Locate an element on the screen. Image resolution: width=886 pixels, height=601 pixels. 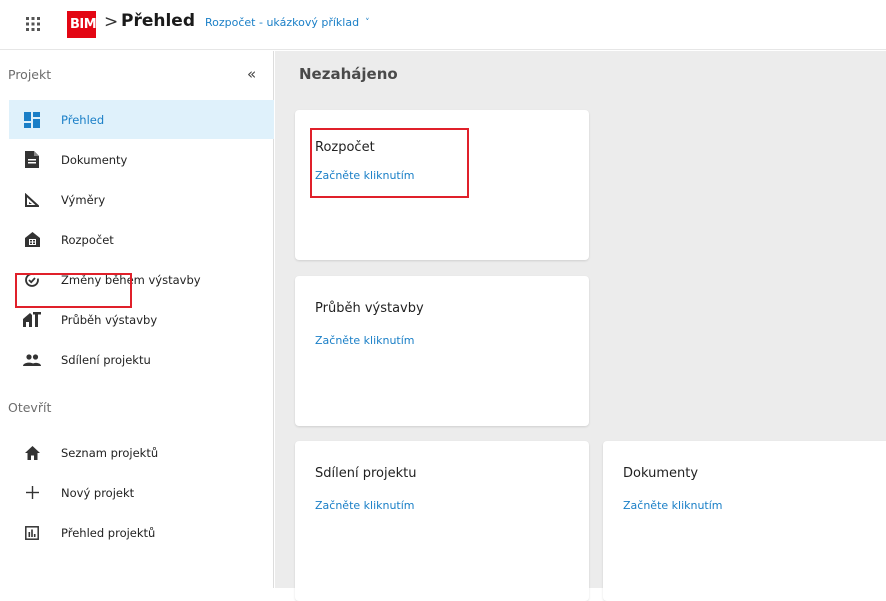
status-heading: Nezahájeno is located at coordinates (348, 74).